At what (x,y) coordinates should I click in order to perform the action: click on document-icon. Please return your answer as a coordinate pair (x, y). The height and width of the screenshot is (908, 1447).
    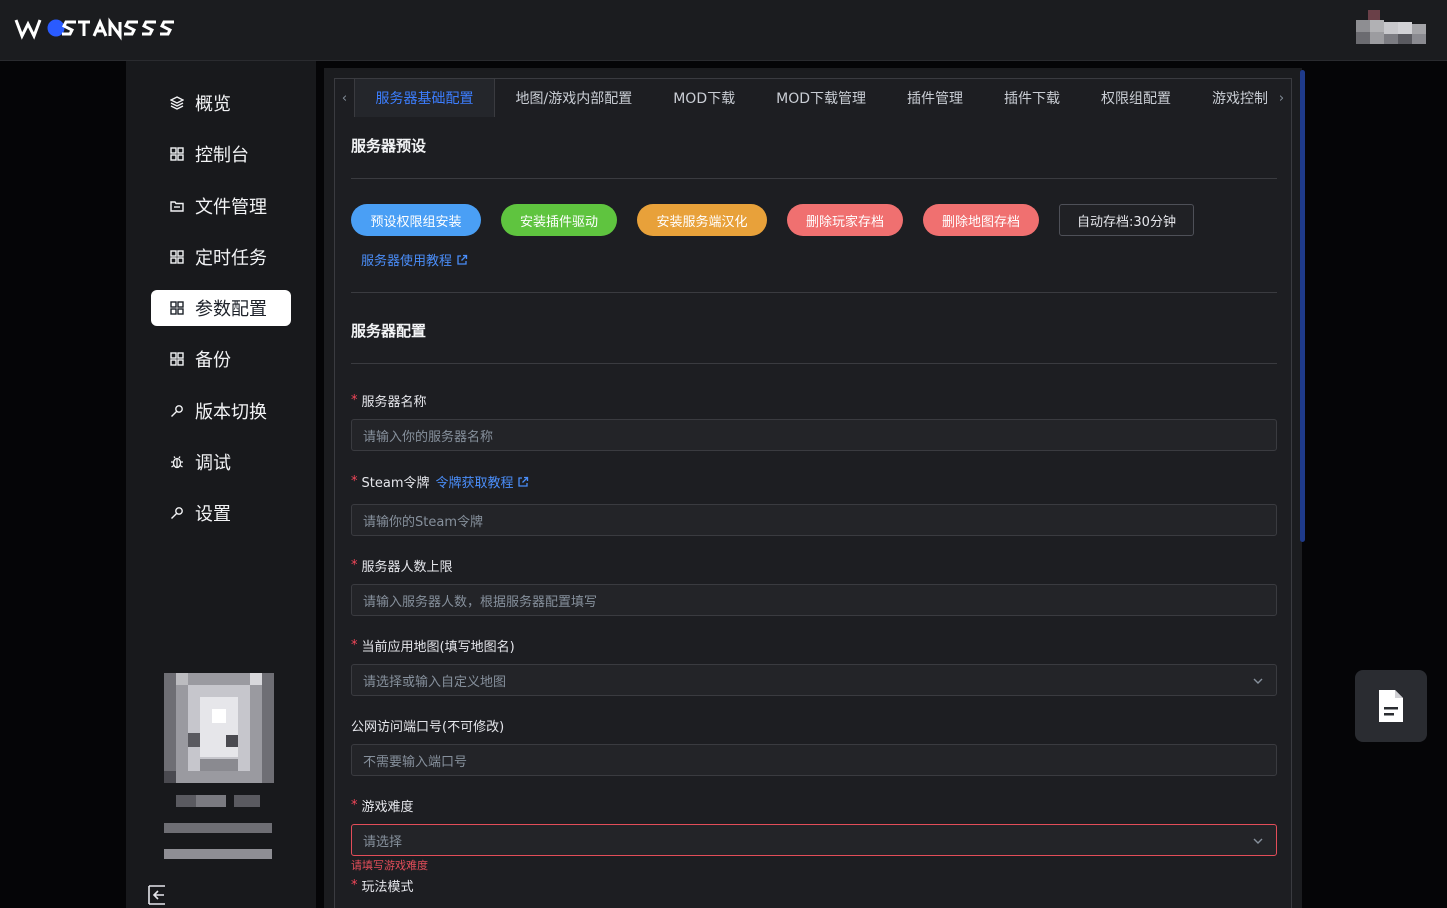
    Looking at the image, I should click on (1391, 706).